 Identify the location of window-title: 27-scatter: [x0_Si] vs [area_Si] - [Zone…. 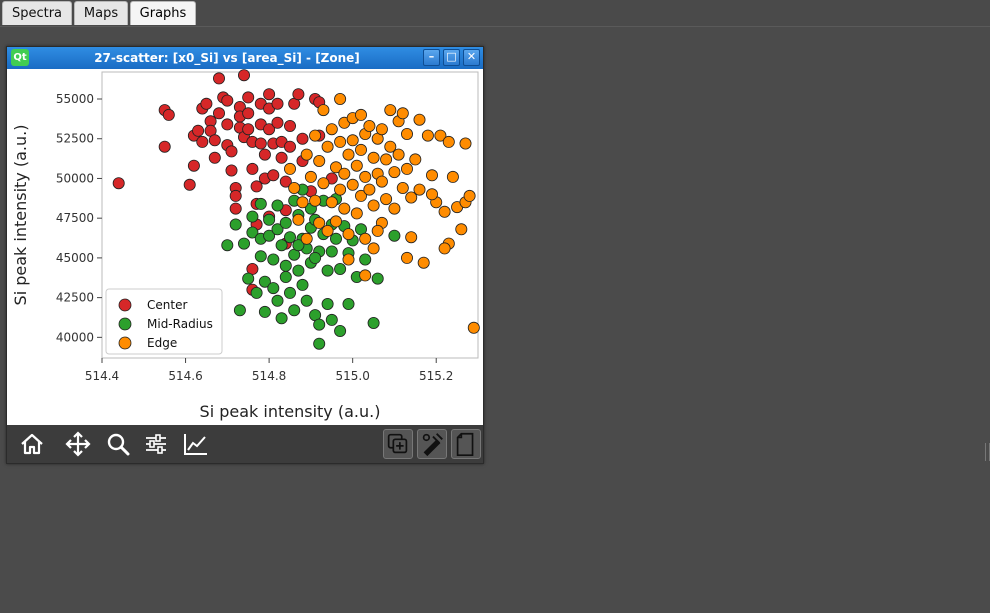
(227, 58).